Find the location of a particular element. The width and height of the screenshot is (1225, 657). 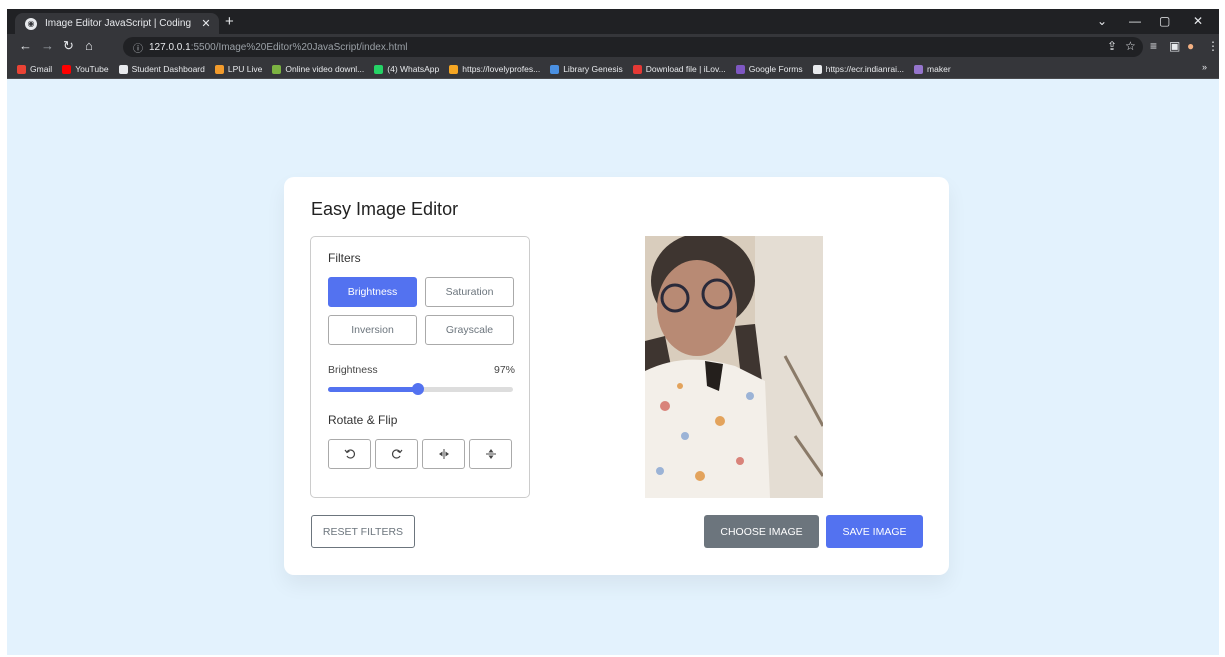

bookmark-item: Student Dashboard is located at coordinates (161, 69).